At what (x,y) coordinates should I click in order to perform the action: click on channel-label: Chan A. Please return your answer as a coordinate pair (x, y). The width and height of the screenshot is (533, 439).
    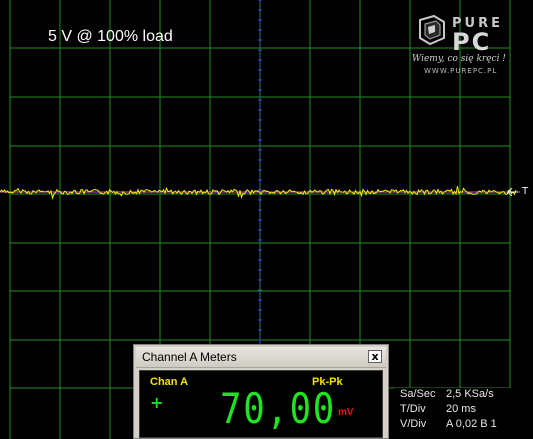
    Looking at the image, I should click on (169, 382).